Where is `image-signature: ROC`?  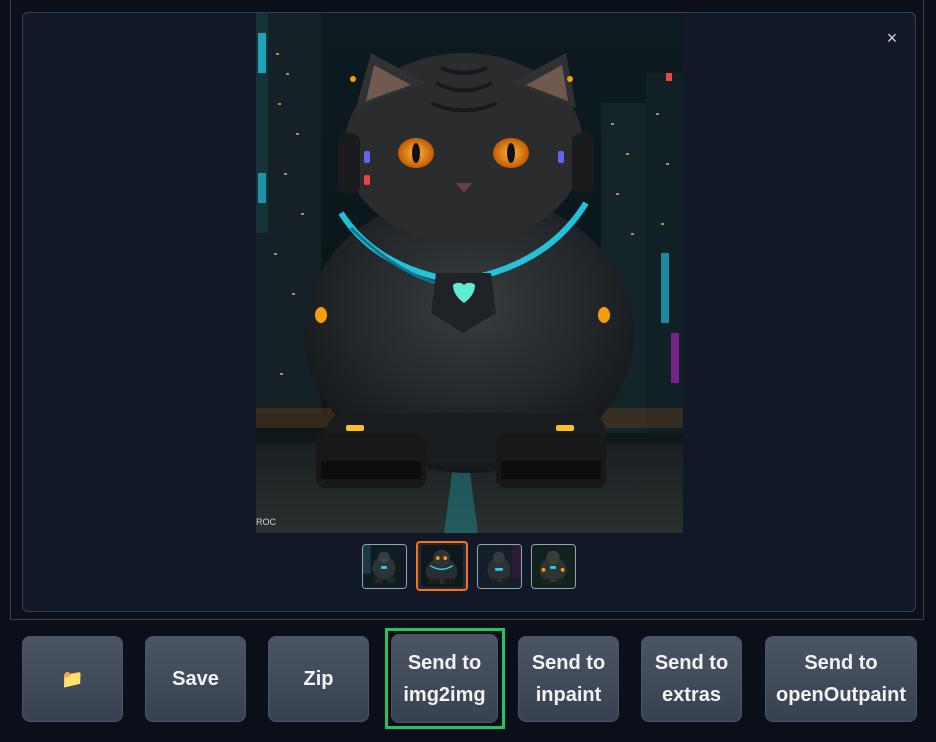 image-signature: ROC is located at coordinates (266, 522).